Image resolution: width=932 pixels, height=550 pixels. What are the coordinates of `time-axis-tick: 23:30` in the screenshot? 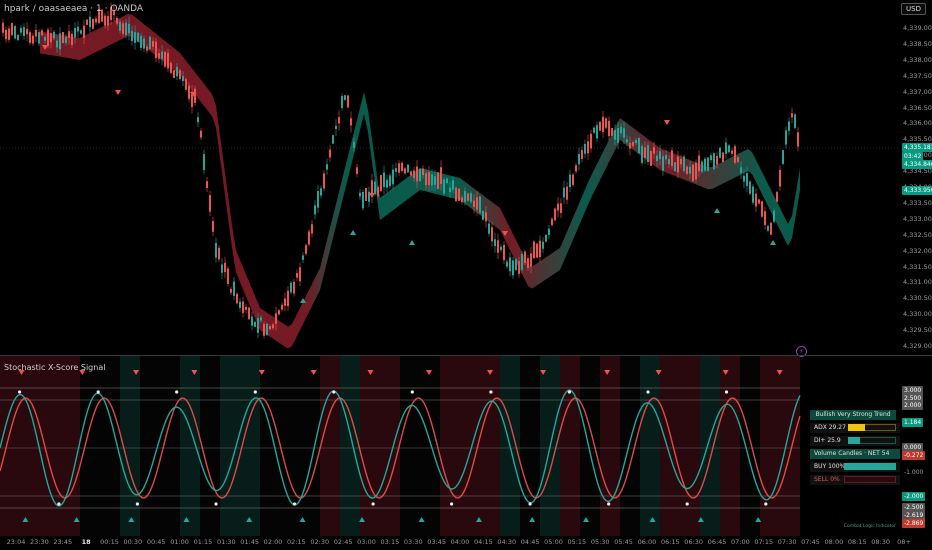 It's located at (39, 542).